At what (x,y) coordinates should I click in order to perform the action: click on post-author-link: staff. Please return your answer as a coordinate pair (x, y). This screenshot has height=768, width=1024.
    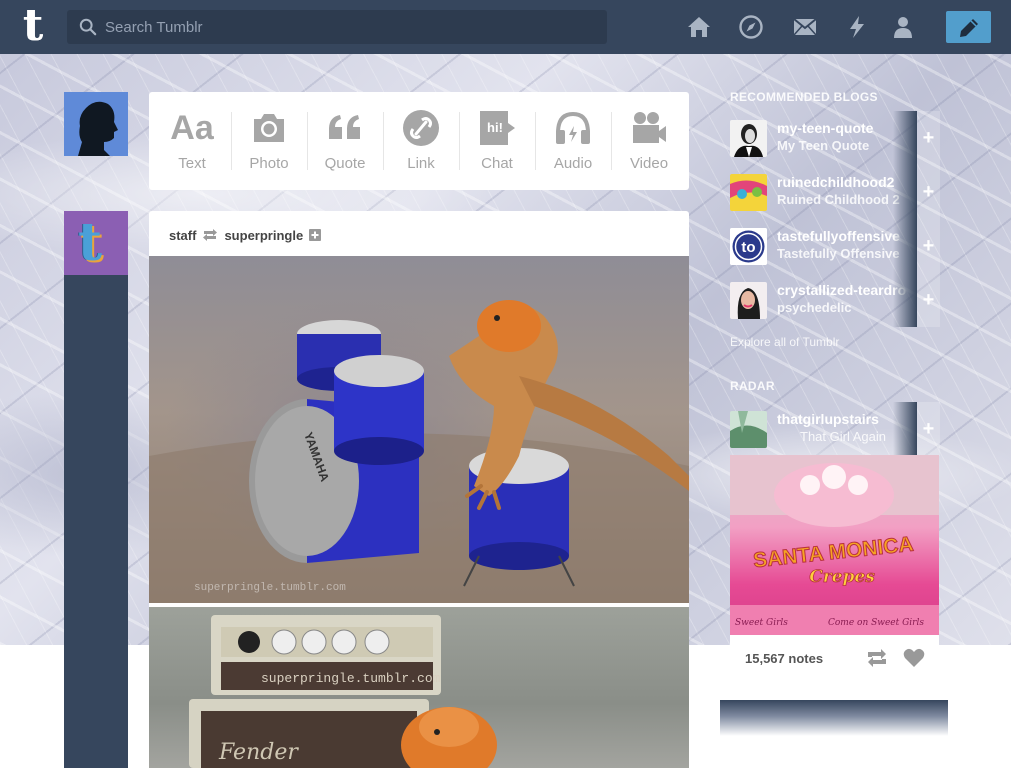
    Looking at the image, I should click on (182, 235).